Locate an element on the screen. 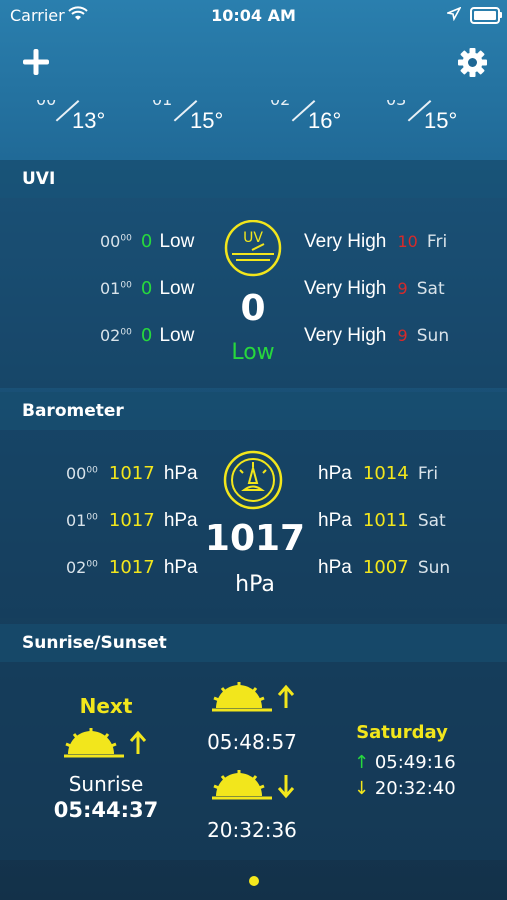 Image resolution: width=507 pixels, height=900 pixels. uvi-current-level: Low is located at coordinates (253, 352).